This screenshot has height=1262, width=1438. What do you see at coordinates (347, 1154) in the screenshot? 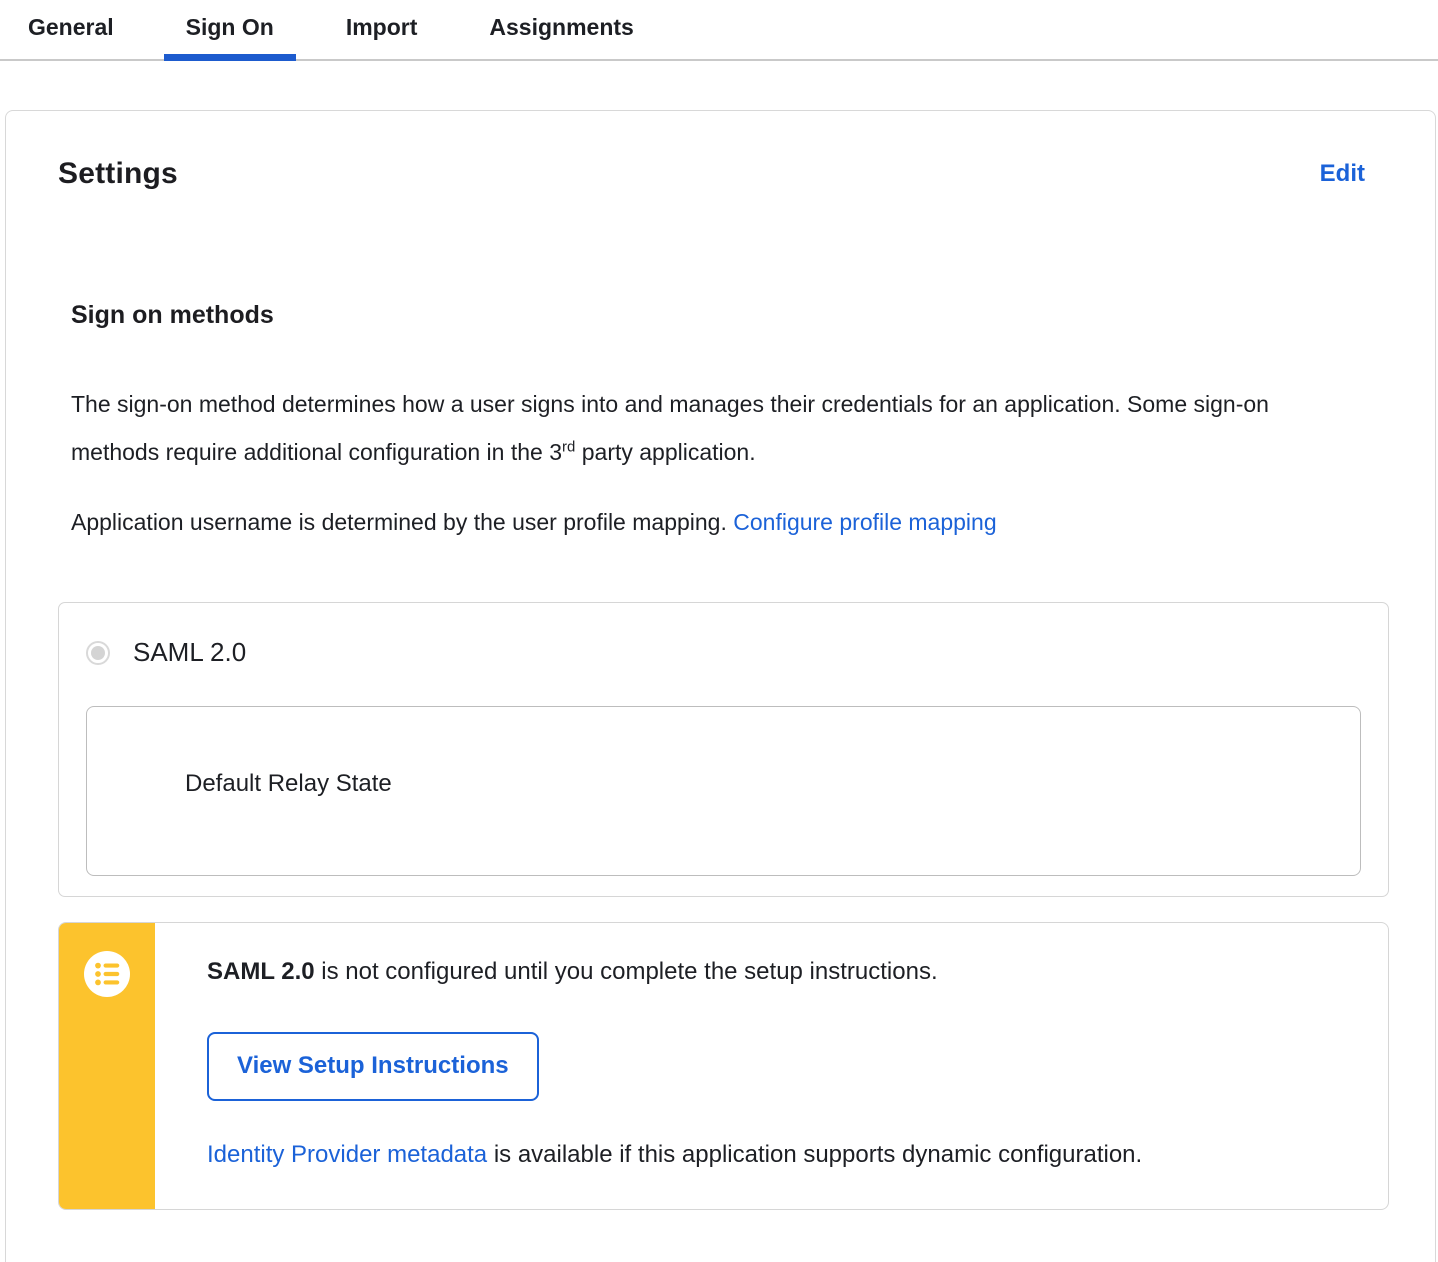
I see `identity-provider-metadata-link: Identity Provider metadata` at bounding box center [347, 1154].